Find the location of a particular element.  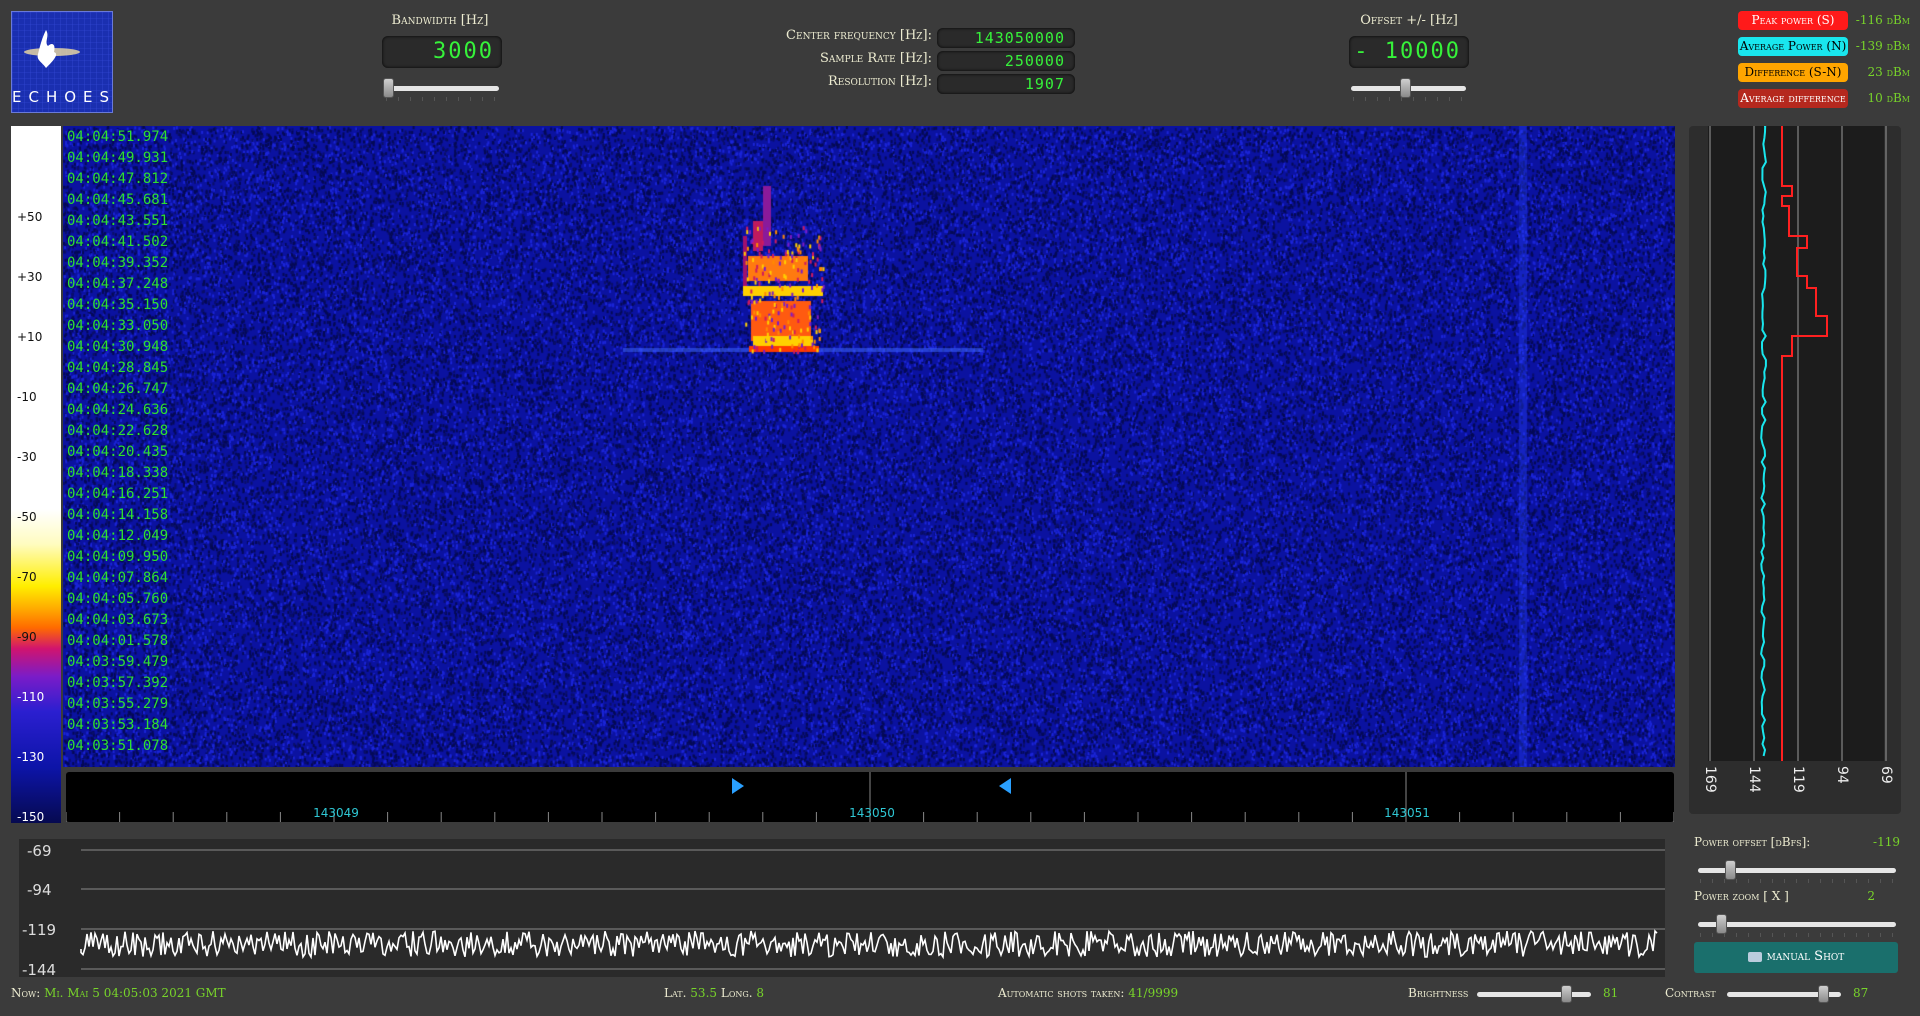

waterfall-timestamp: 04:04:22.628 is located at coordinates (117, 431).